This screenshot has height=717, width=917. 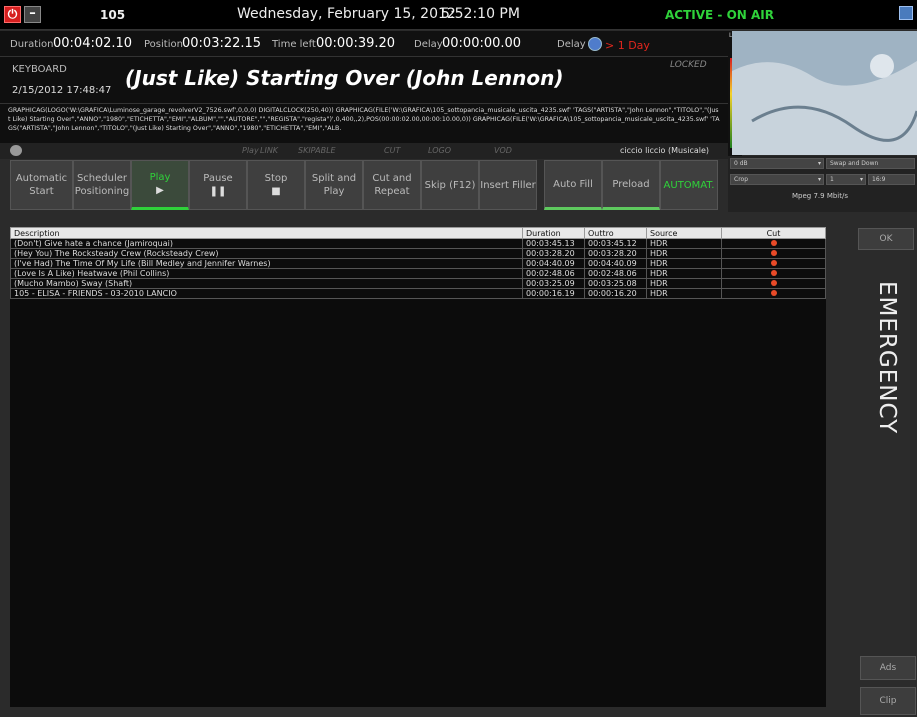 I want to click on delay-value: 00:00:00.00, so click(x=482, y=43).